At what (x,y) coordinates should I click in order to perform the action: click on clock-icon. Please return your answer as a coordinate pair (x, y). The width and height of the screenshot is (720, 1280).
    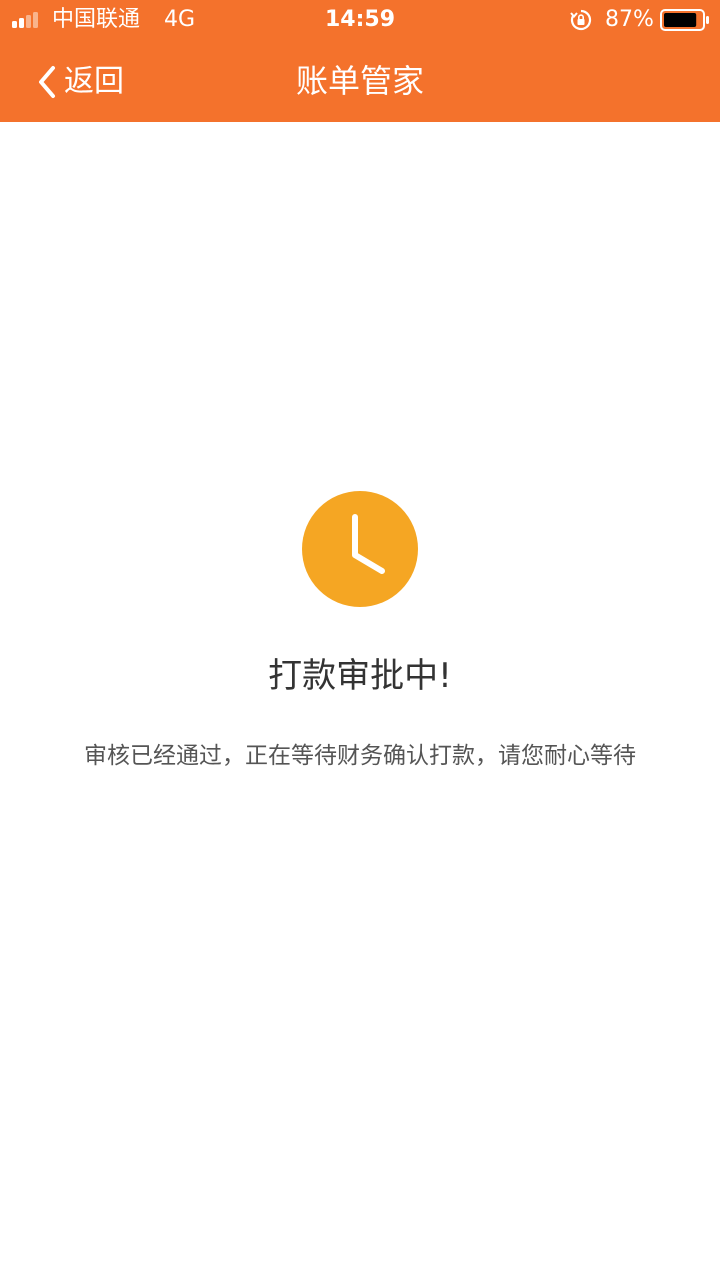
    Looking at the image, I should click on (360, 549).